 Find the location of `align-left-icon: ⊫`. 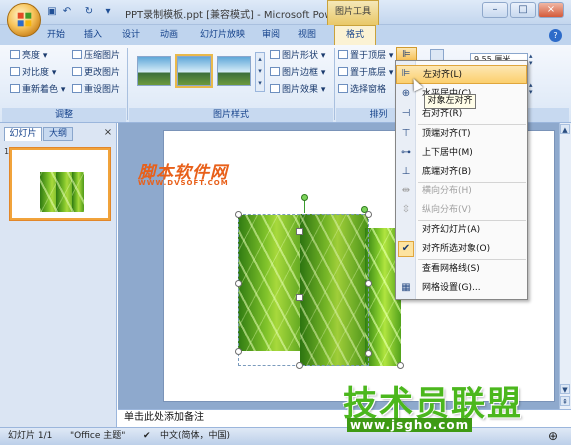

align-left-icon: ⊫ is located at coordinates (406, 73).